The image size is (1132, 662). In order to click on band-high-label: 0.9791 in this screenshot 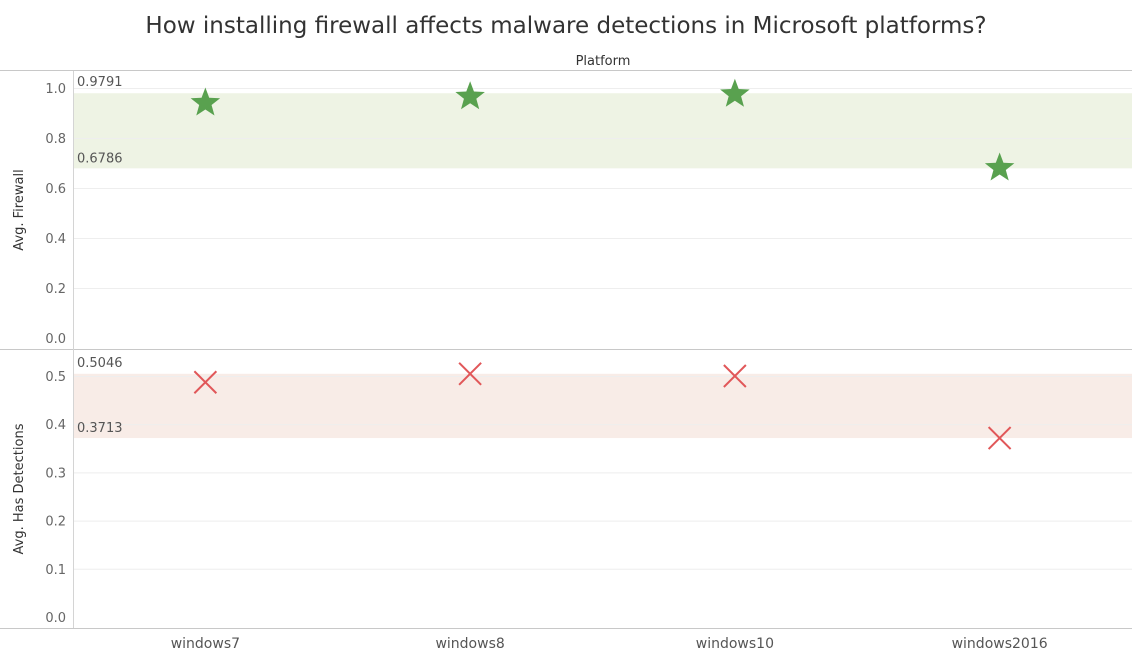, I will do `click(100, 82)`.